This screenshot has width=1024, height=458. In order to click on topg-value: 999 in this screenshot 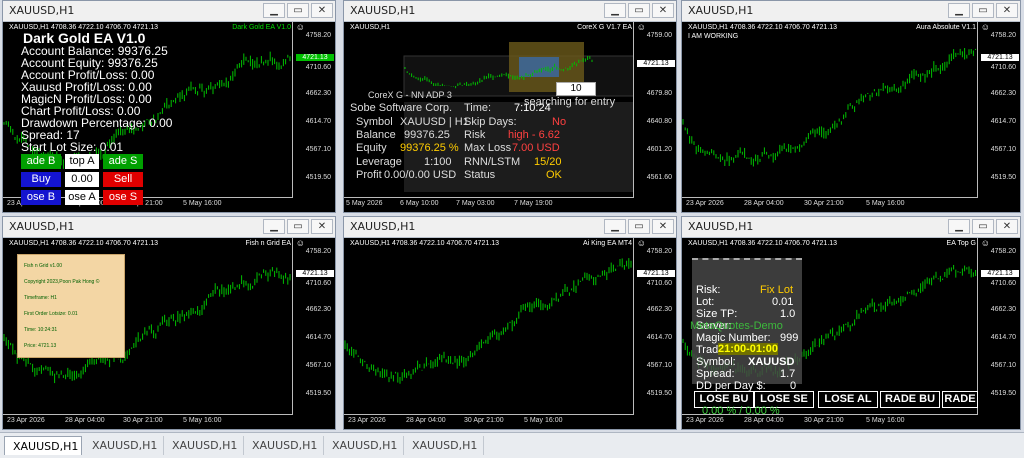, I will do `click(789, 338)`.